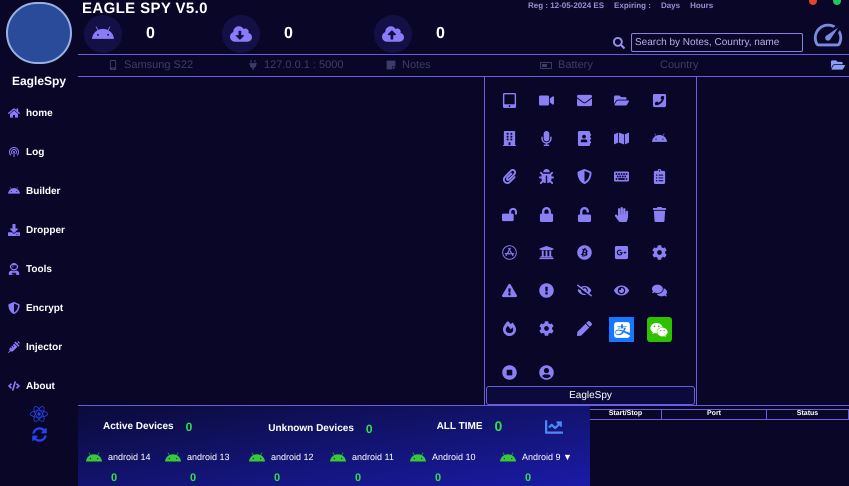 Image resolution: width=849 pixels, height=486 pixels. What do you see at coordinates (43, 191) in the screenshot?
I see `sidebar-item: Builder` at bounding box center [43, 191].